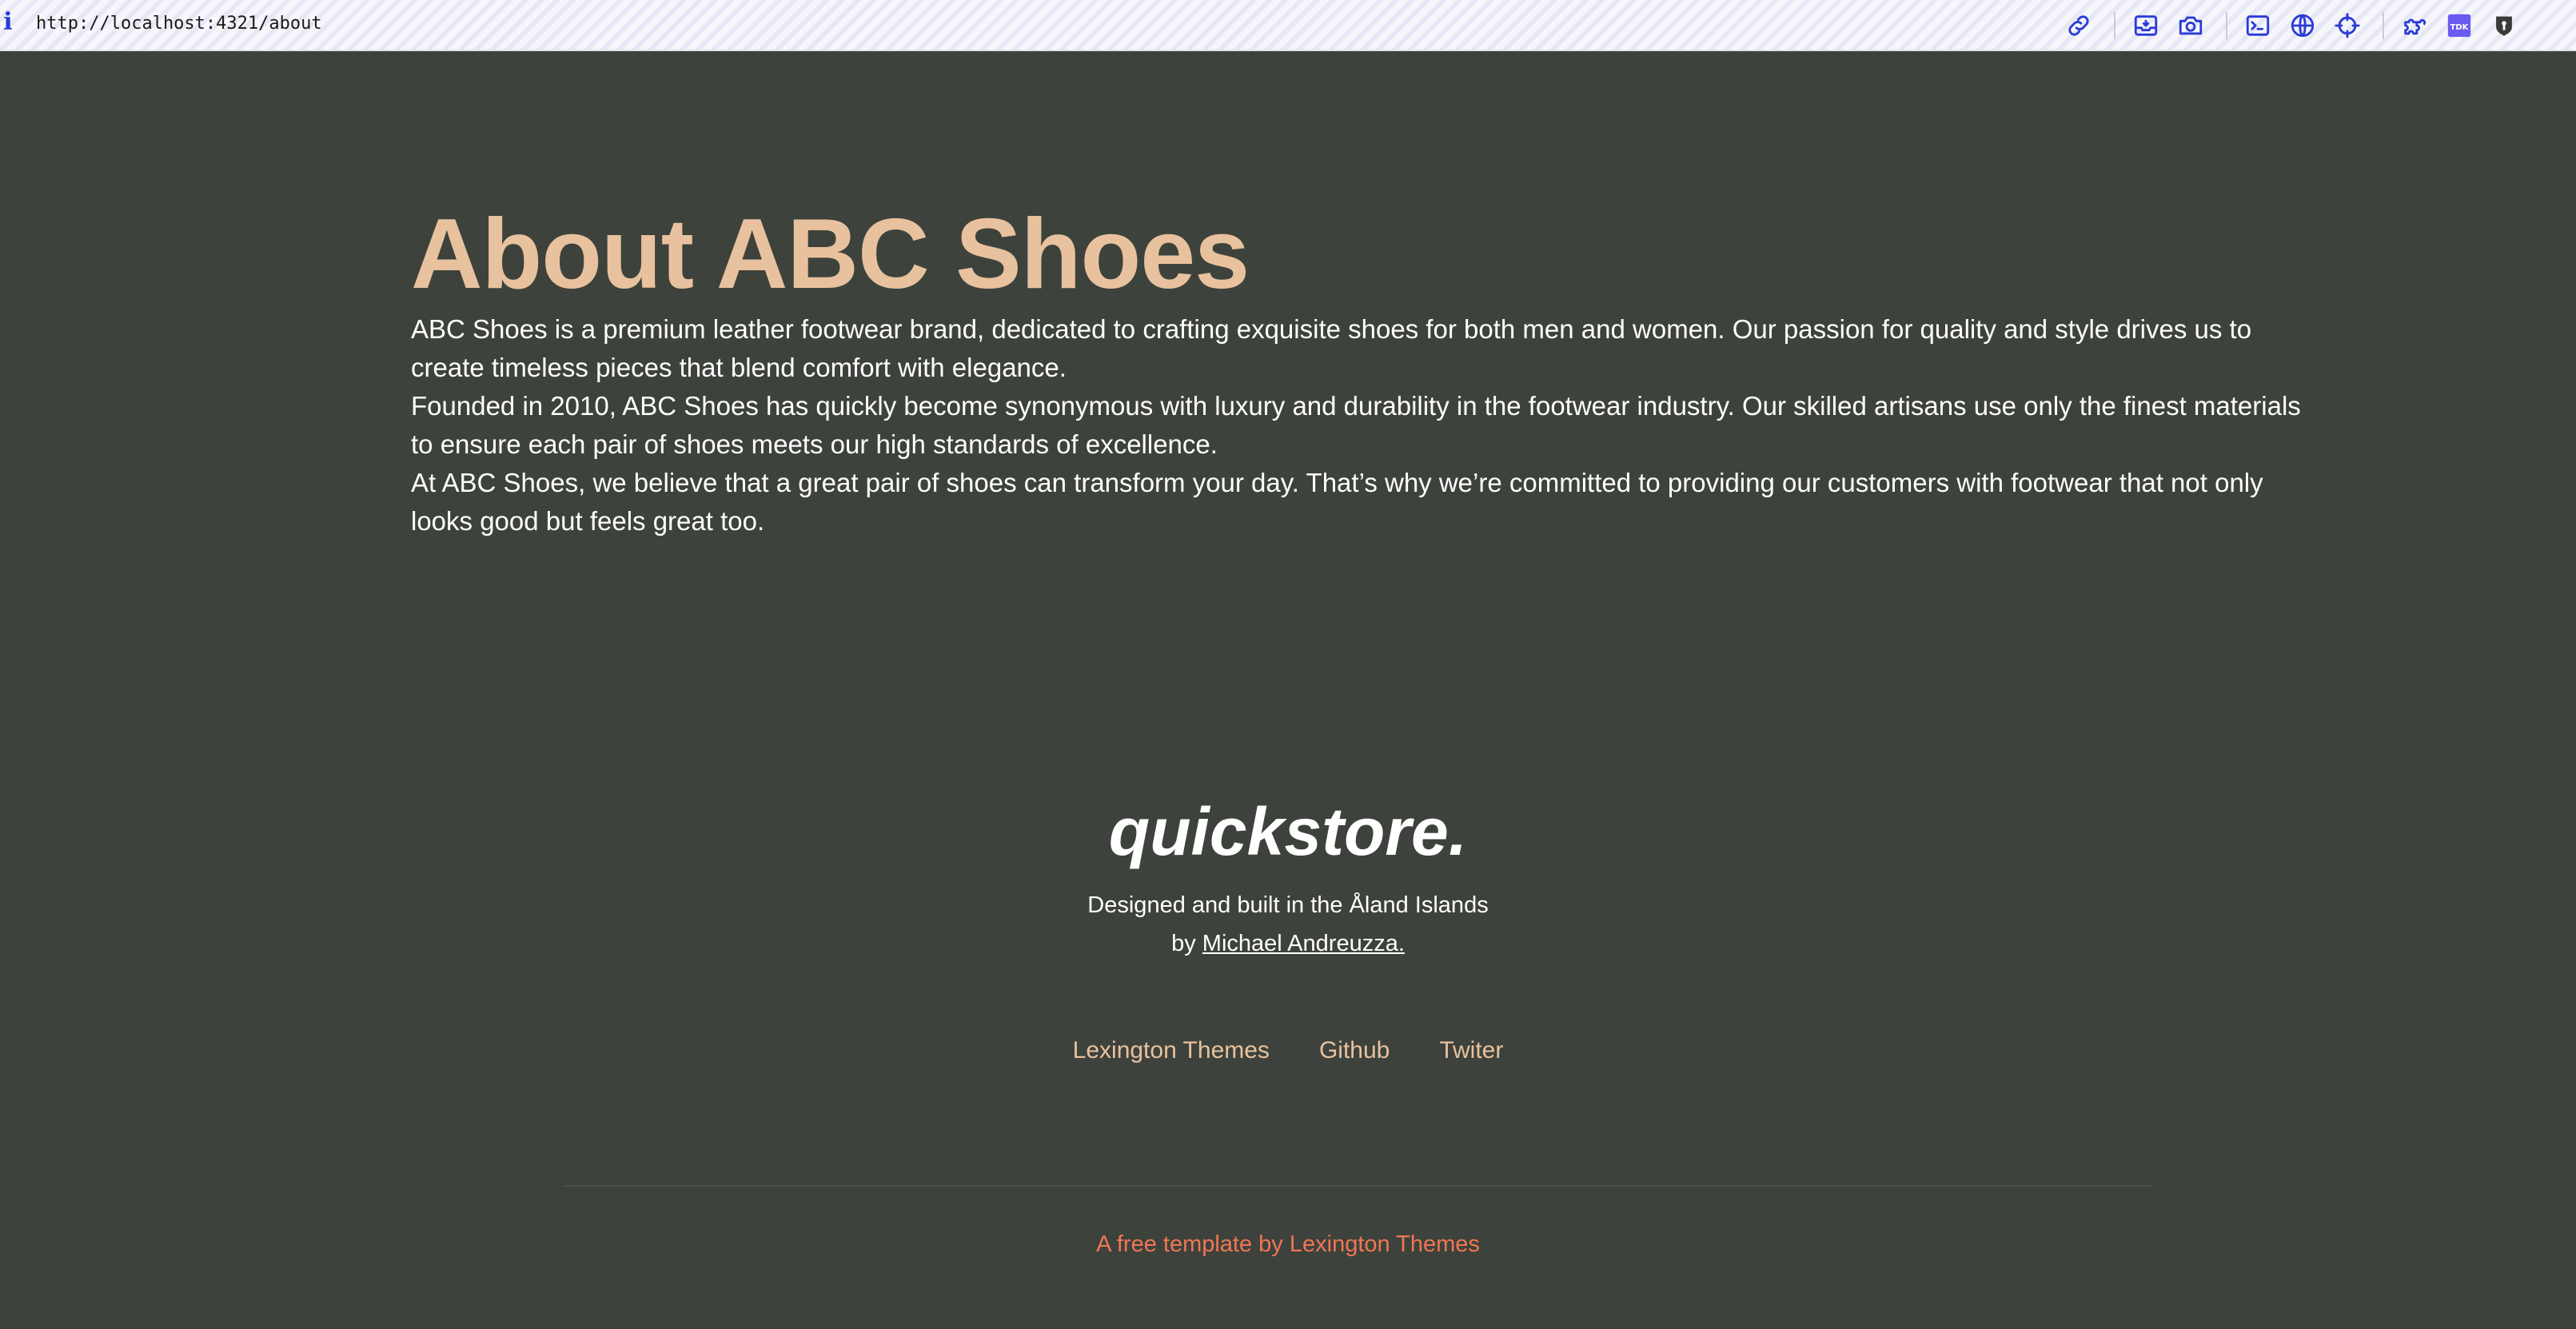 The width and height of the screenshot is (2576, 1329). What do you see at coordinates (1385, 1244) in the screenshot?
I see `copyright-link: Lexington Themes` at bounding box center [1385, 1244].